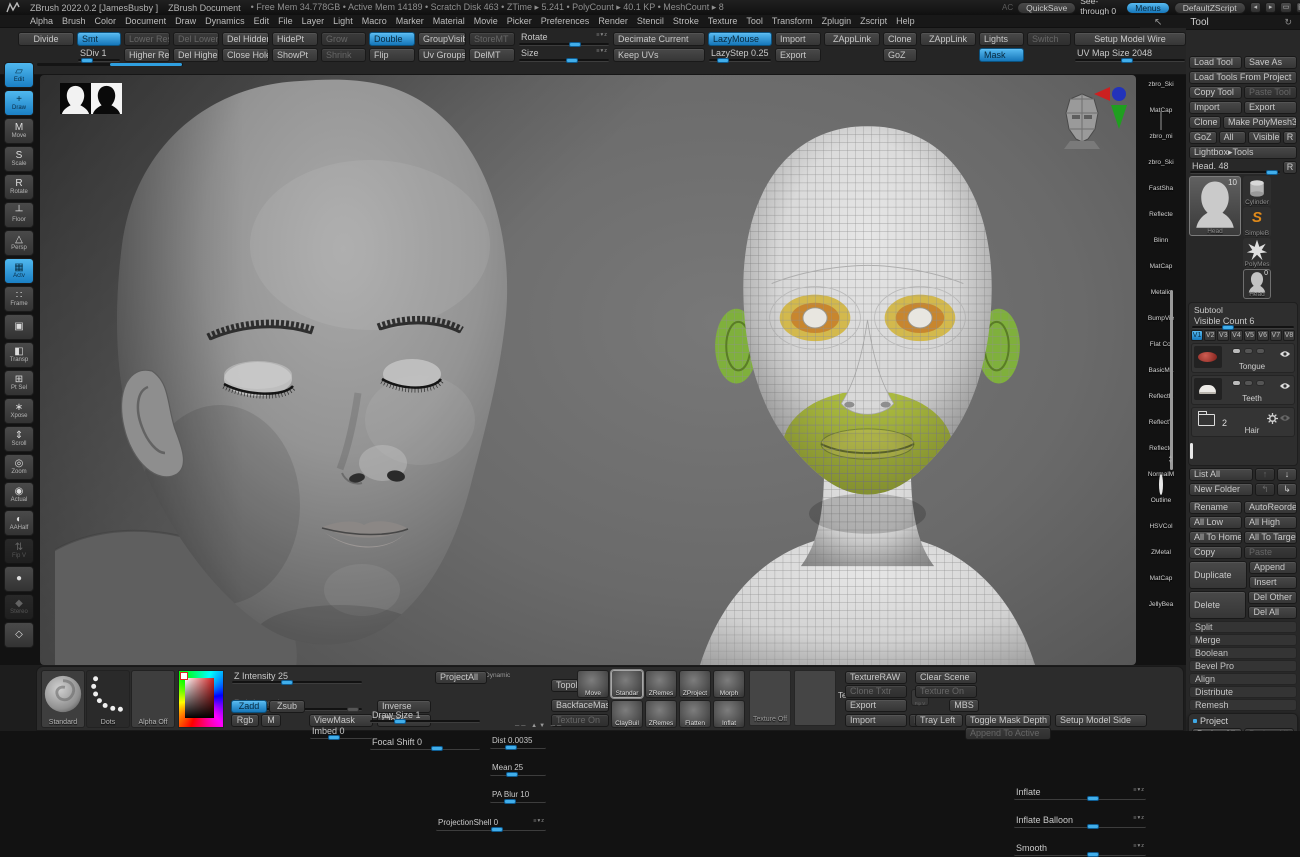 Image resolution: width=1300 pixels, height=857 pixels. I want to click on duplicate-button: Duplicate, so click(1218, 575).